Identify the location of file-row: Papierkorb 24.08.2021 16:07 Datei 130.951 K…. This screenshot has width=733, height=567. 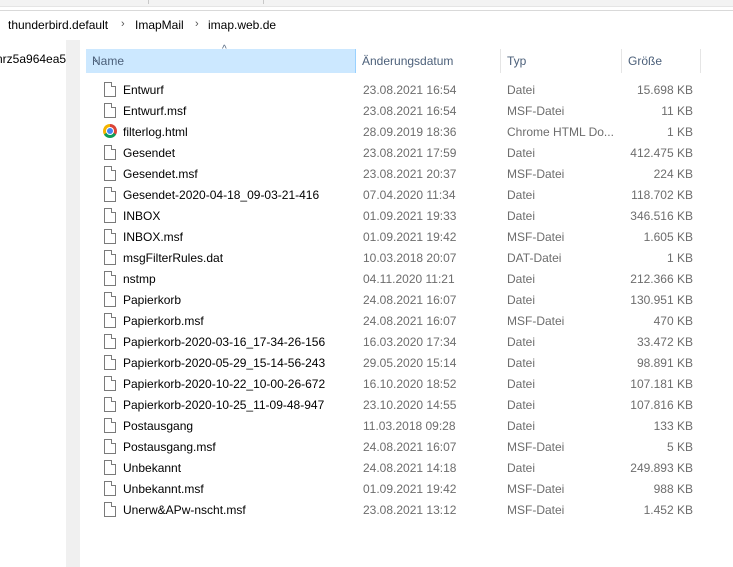
(396, 299).